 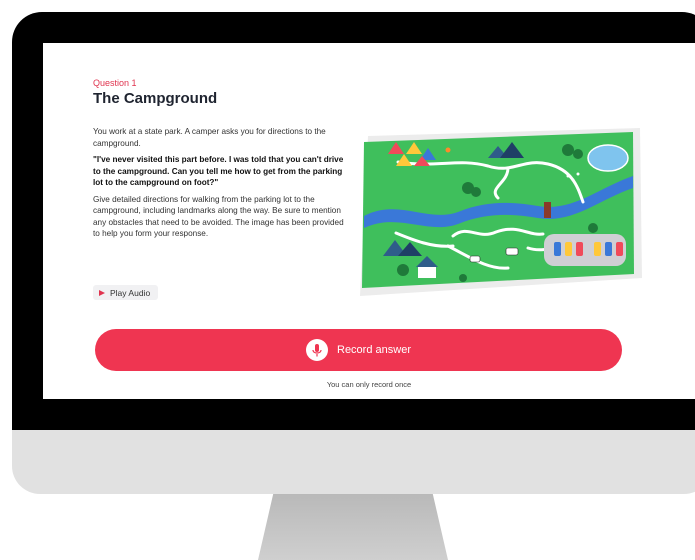 What do you see at coordinates (155, 98) in the screenshot?
I see `question-title: The Campground` at bounding box center [155, 98].